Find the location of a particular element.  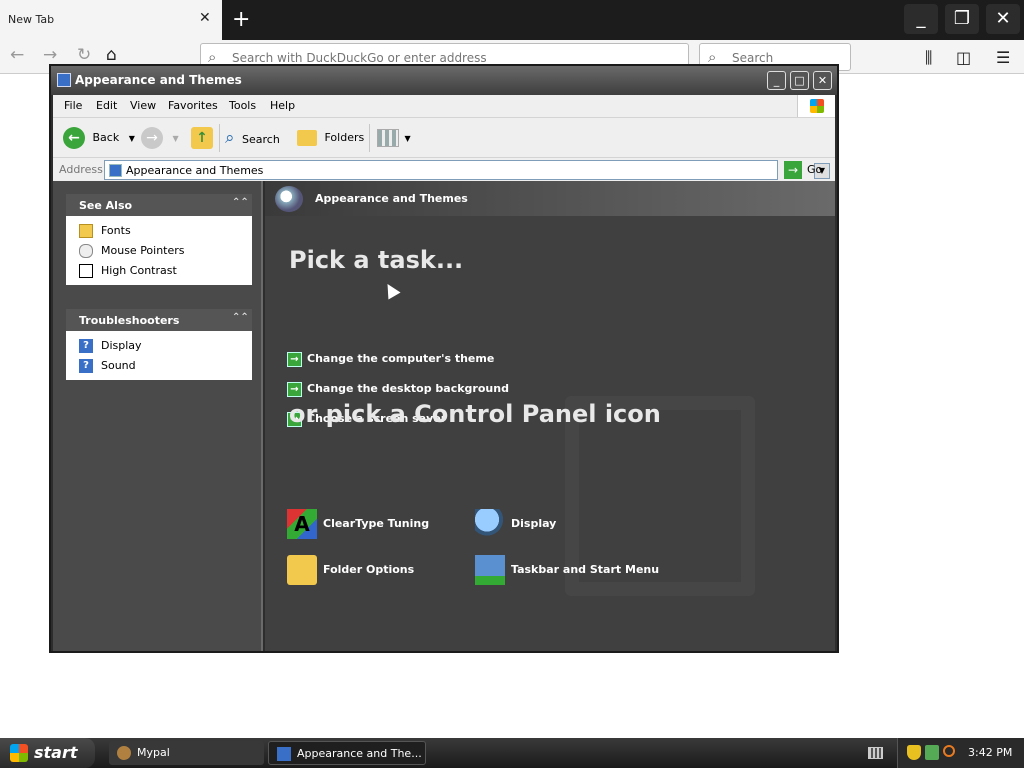

window-minimize-button: _ is located at coordinates (921, 19).